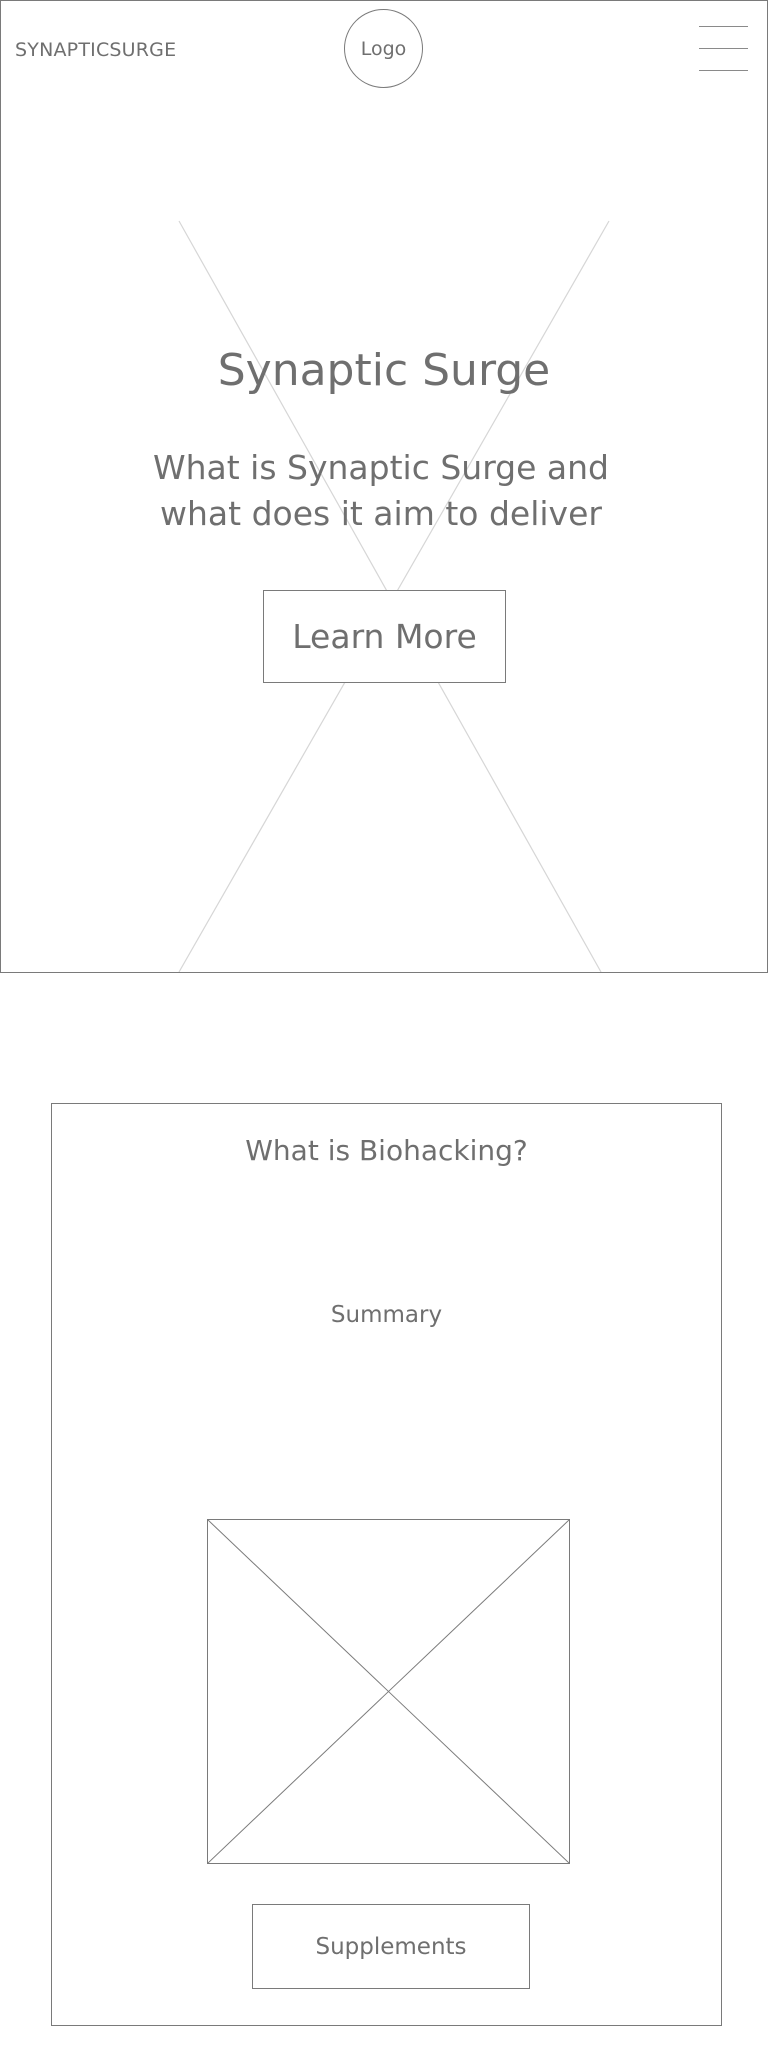 The image size is (768, 2048). Describe the element at coordinates (95, 50) in the screenshot. I see `brand-name: SYNAPTICSURGE` at that location.